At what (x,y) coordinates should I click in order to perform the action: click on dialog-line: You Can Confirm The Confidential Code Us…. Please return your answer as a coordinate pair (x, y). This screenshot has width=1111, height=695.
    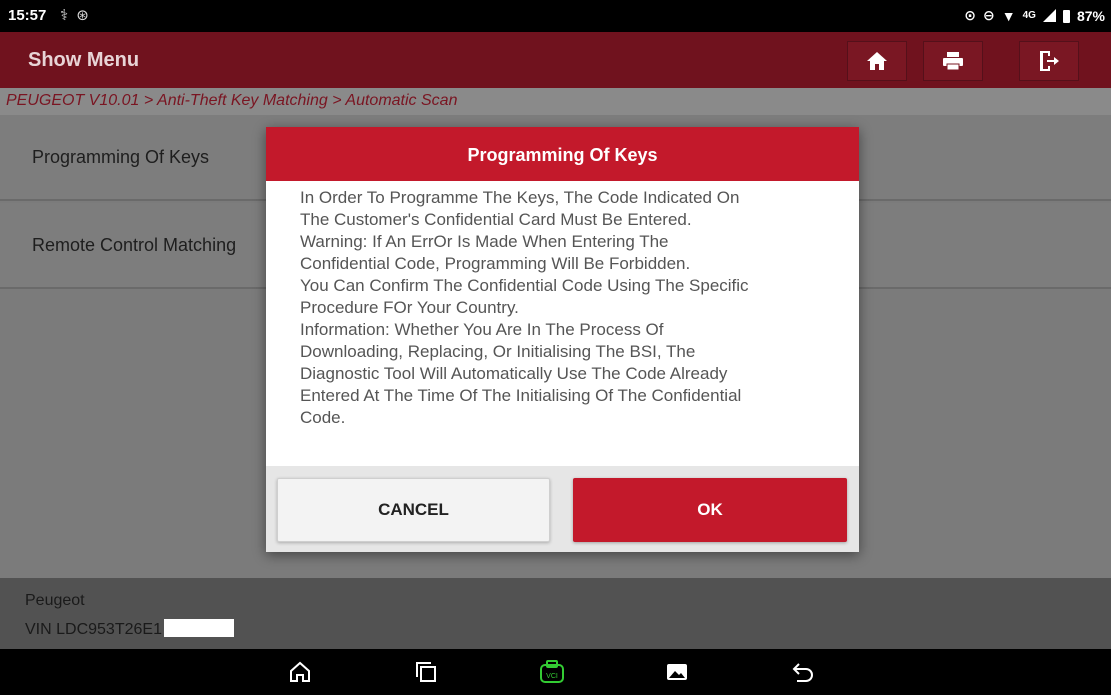
    Looking at the image, I should click on (524, 285).